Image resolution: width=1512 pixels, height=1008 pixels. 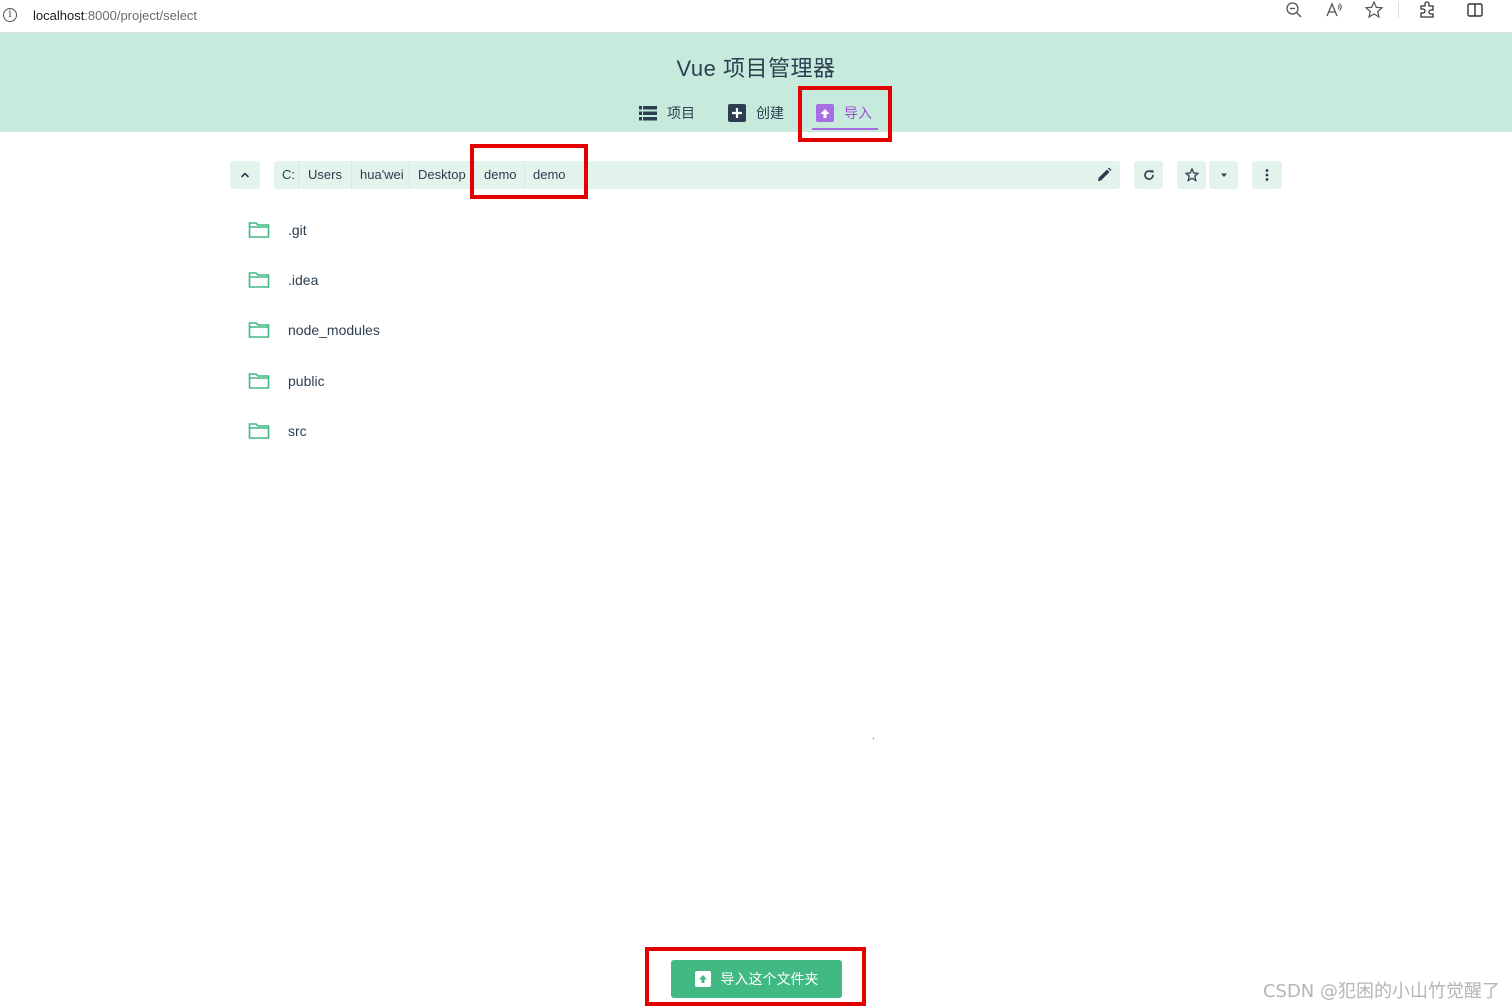 I want to click on edit-path-icon, so click(x=1104, y=175).